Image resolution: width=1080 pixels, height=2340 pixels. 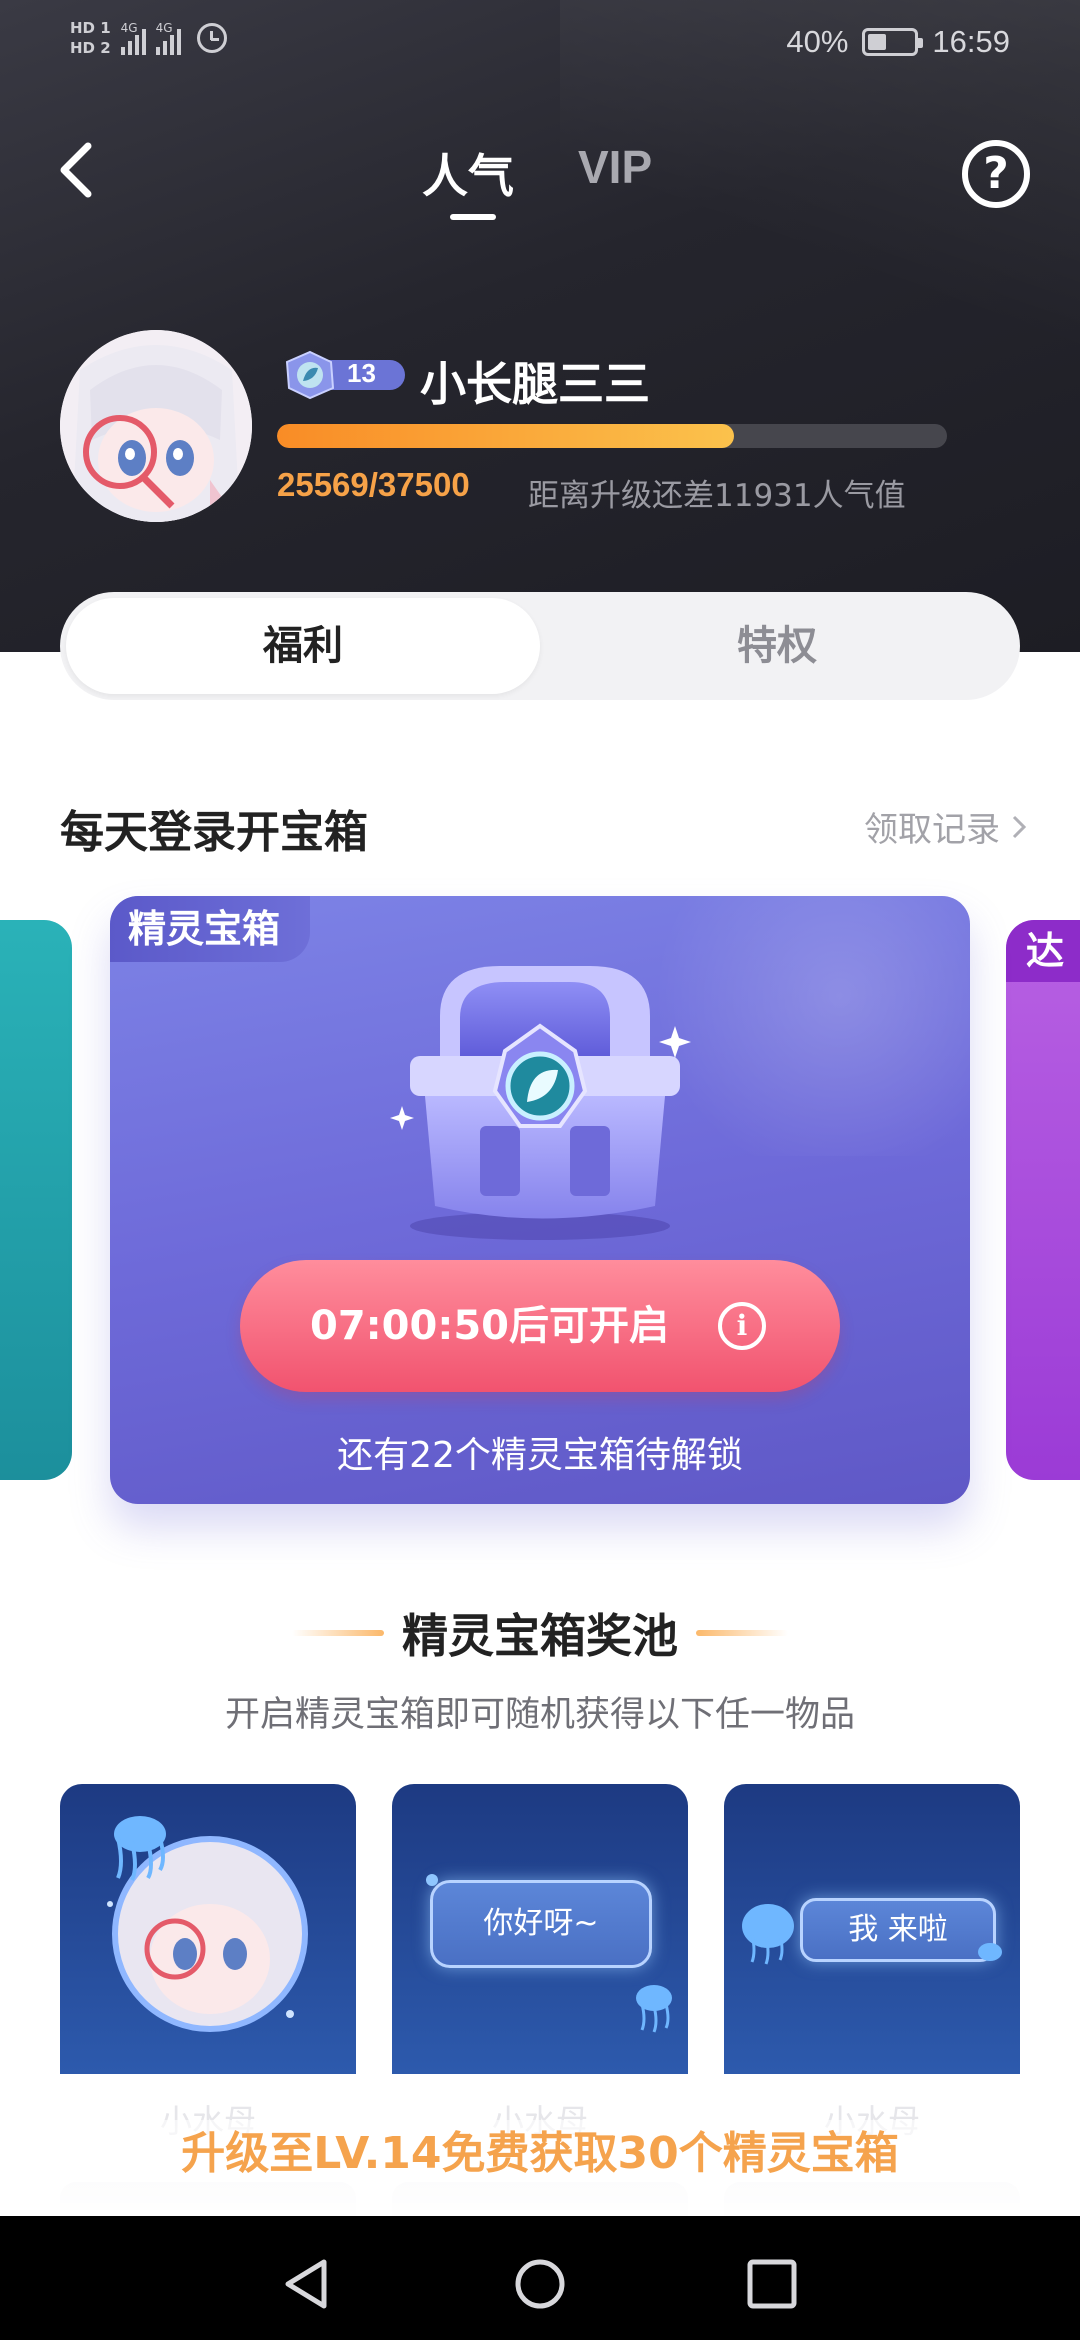 I want to click on level-badge: 13, so click(x=346, y=375).